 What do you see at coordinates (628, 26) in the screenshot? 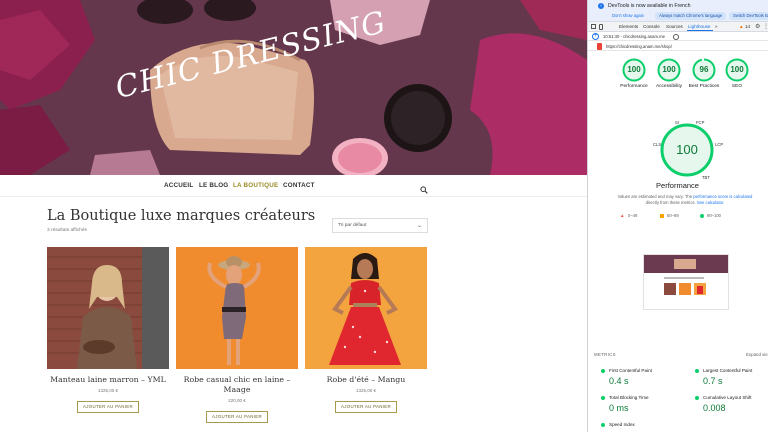
I see `tab-elements: Elements` at bounding box center [628, 26].